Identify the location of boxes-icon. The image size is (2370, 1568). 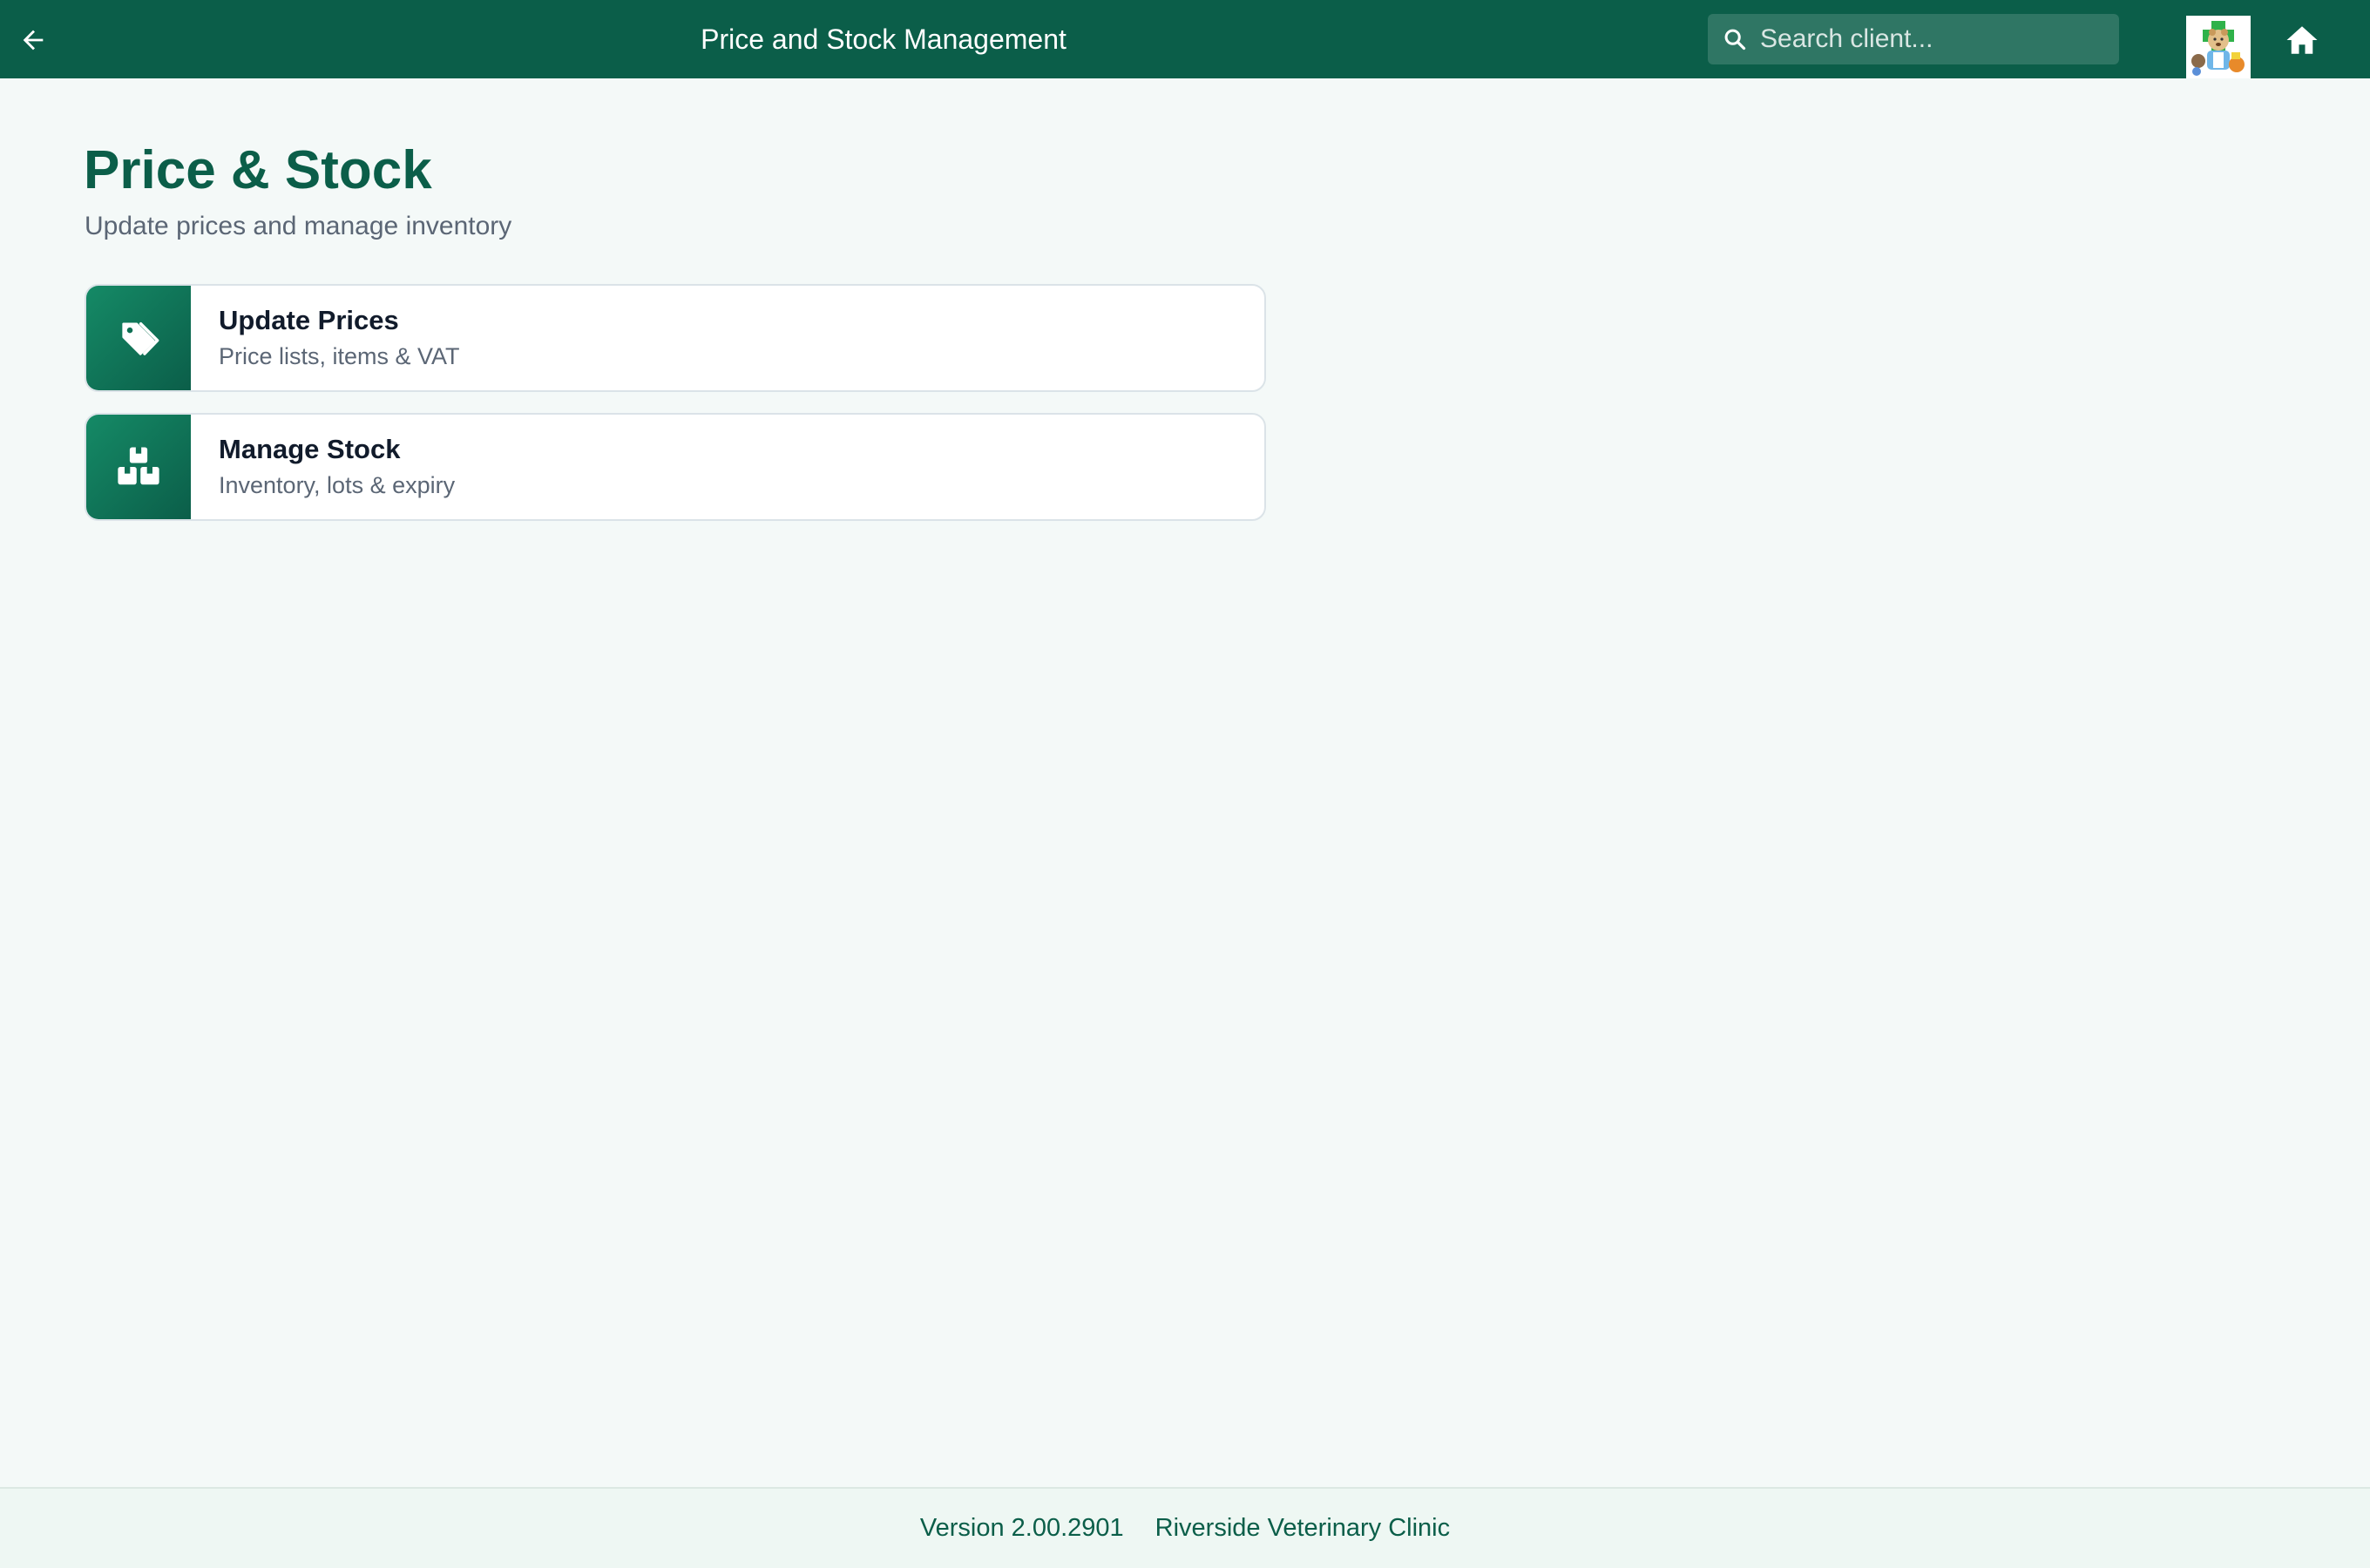
(138, 466).